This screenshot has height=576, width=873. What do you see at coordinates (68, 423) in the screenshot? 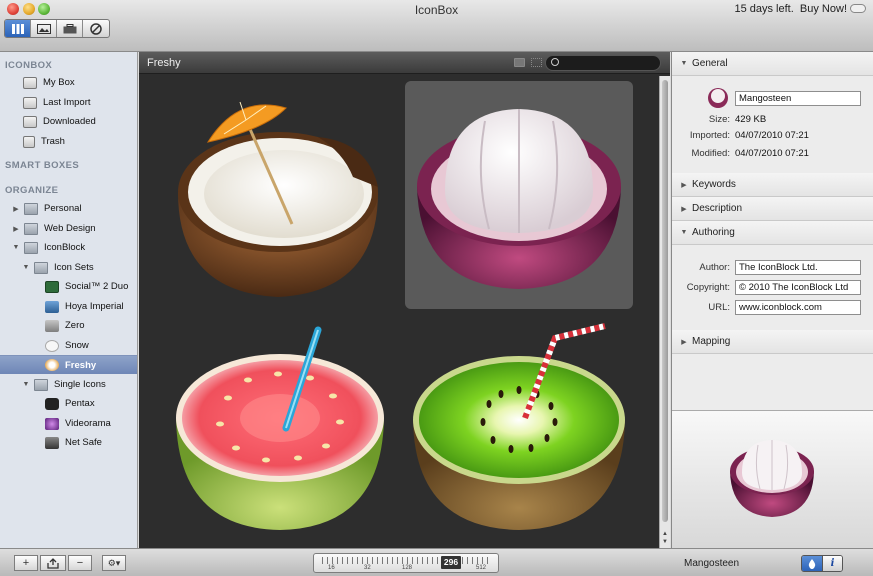
I see `sidebar-item-videorama: Videorama` at bounding box center [68, 423].